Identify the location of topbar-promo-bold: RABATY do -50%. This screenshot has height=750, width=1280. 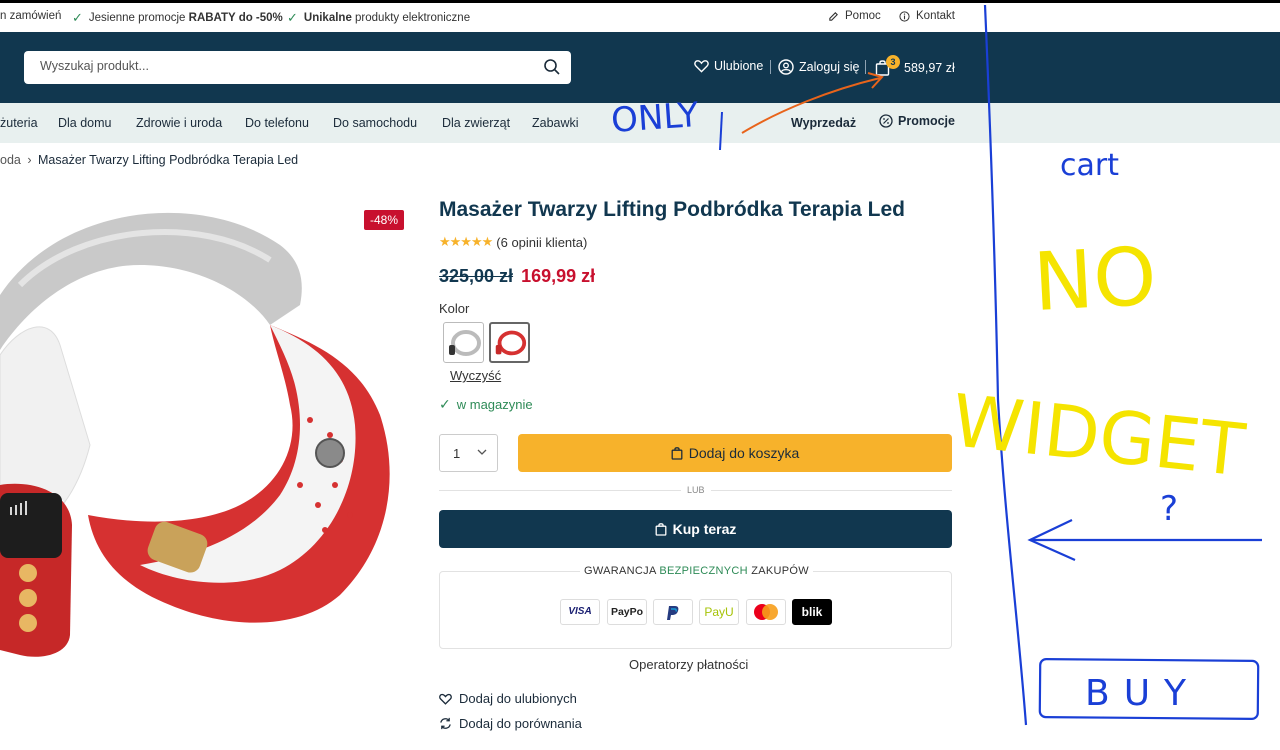
(235, 18).